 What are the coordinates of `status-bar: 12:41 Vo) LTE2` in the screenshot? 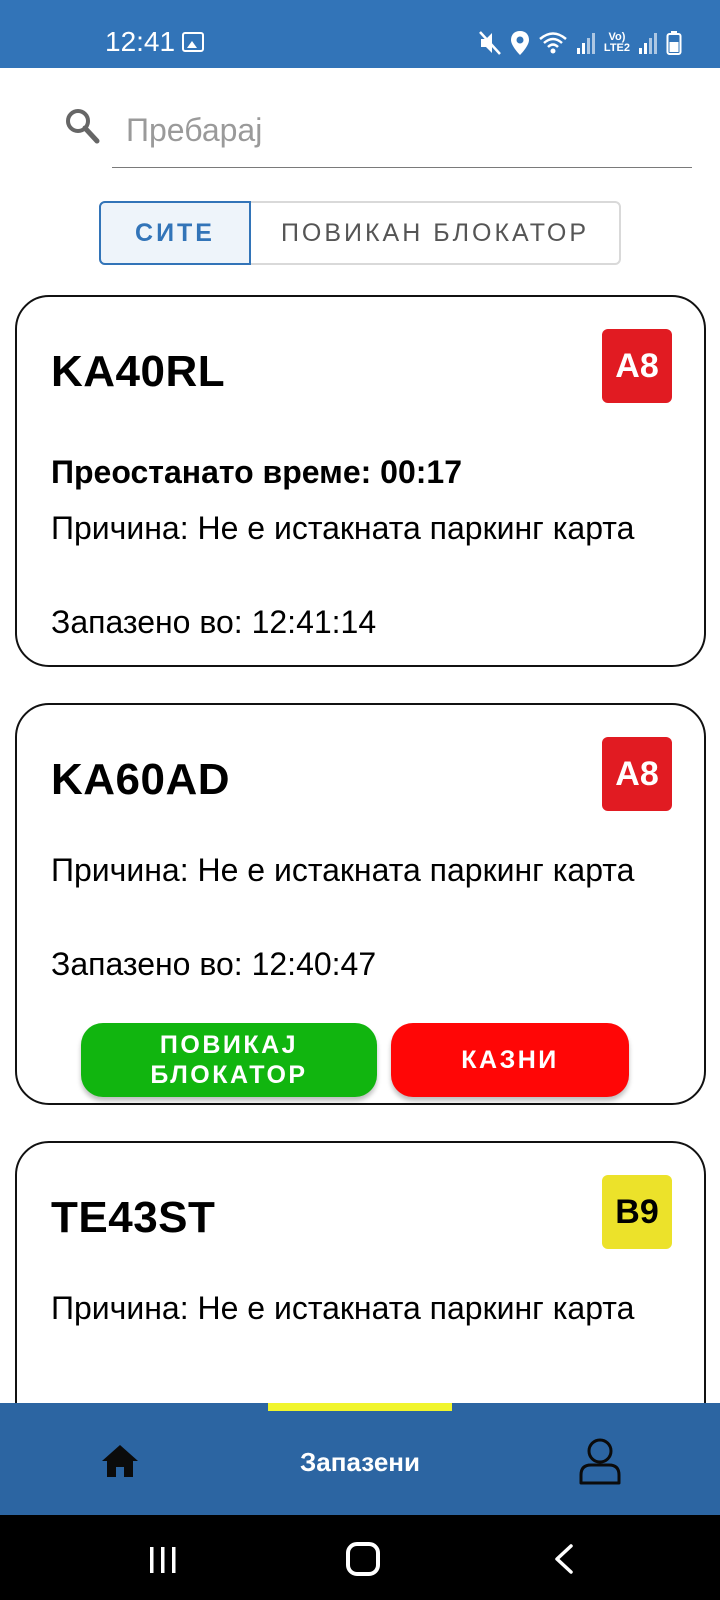 It's located at (360, 34).